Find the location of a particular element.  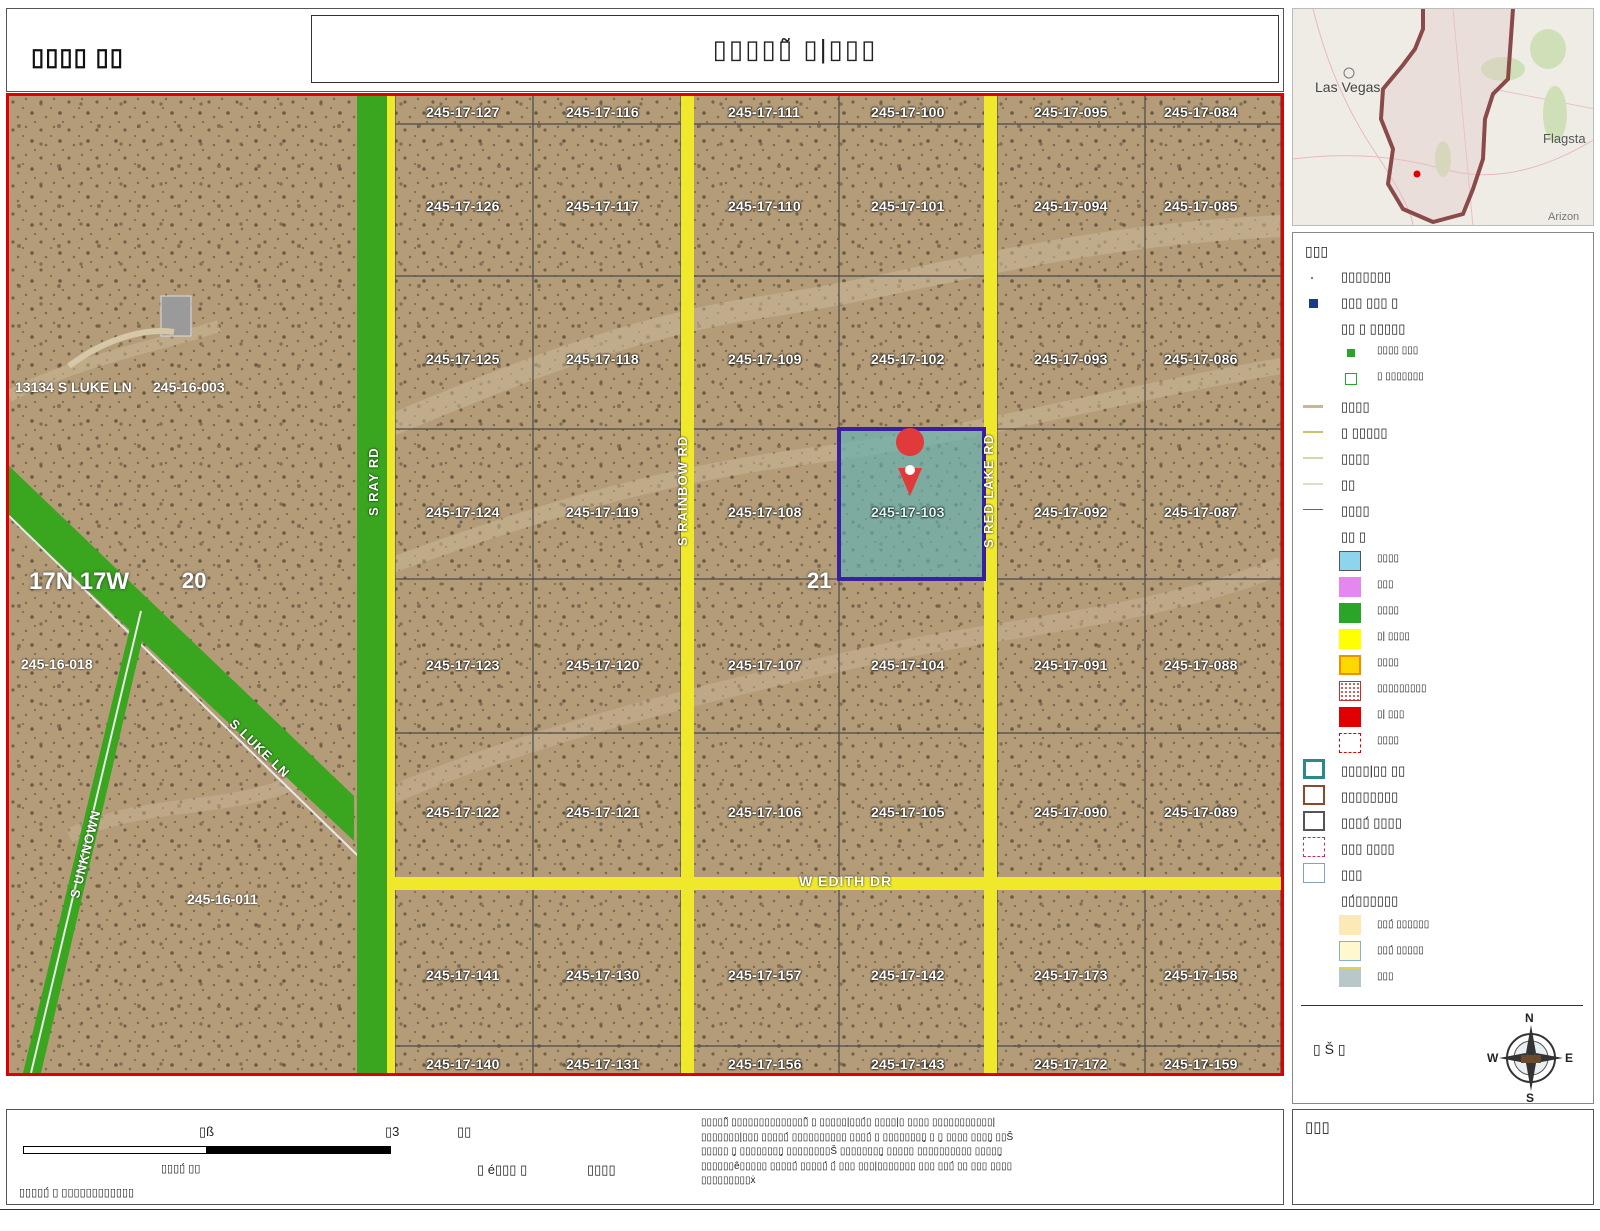

legend-item-label: ▯▯▯▯▯▯▯▯▯ is located at coordinates (1402, 688).